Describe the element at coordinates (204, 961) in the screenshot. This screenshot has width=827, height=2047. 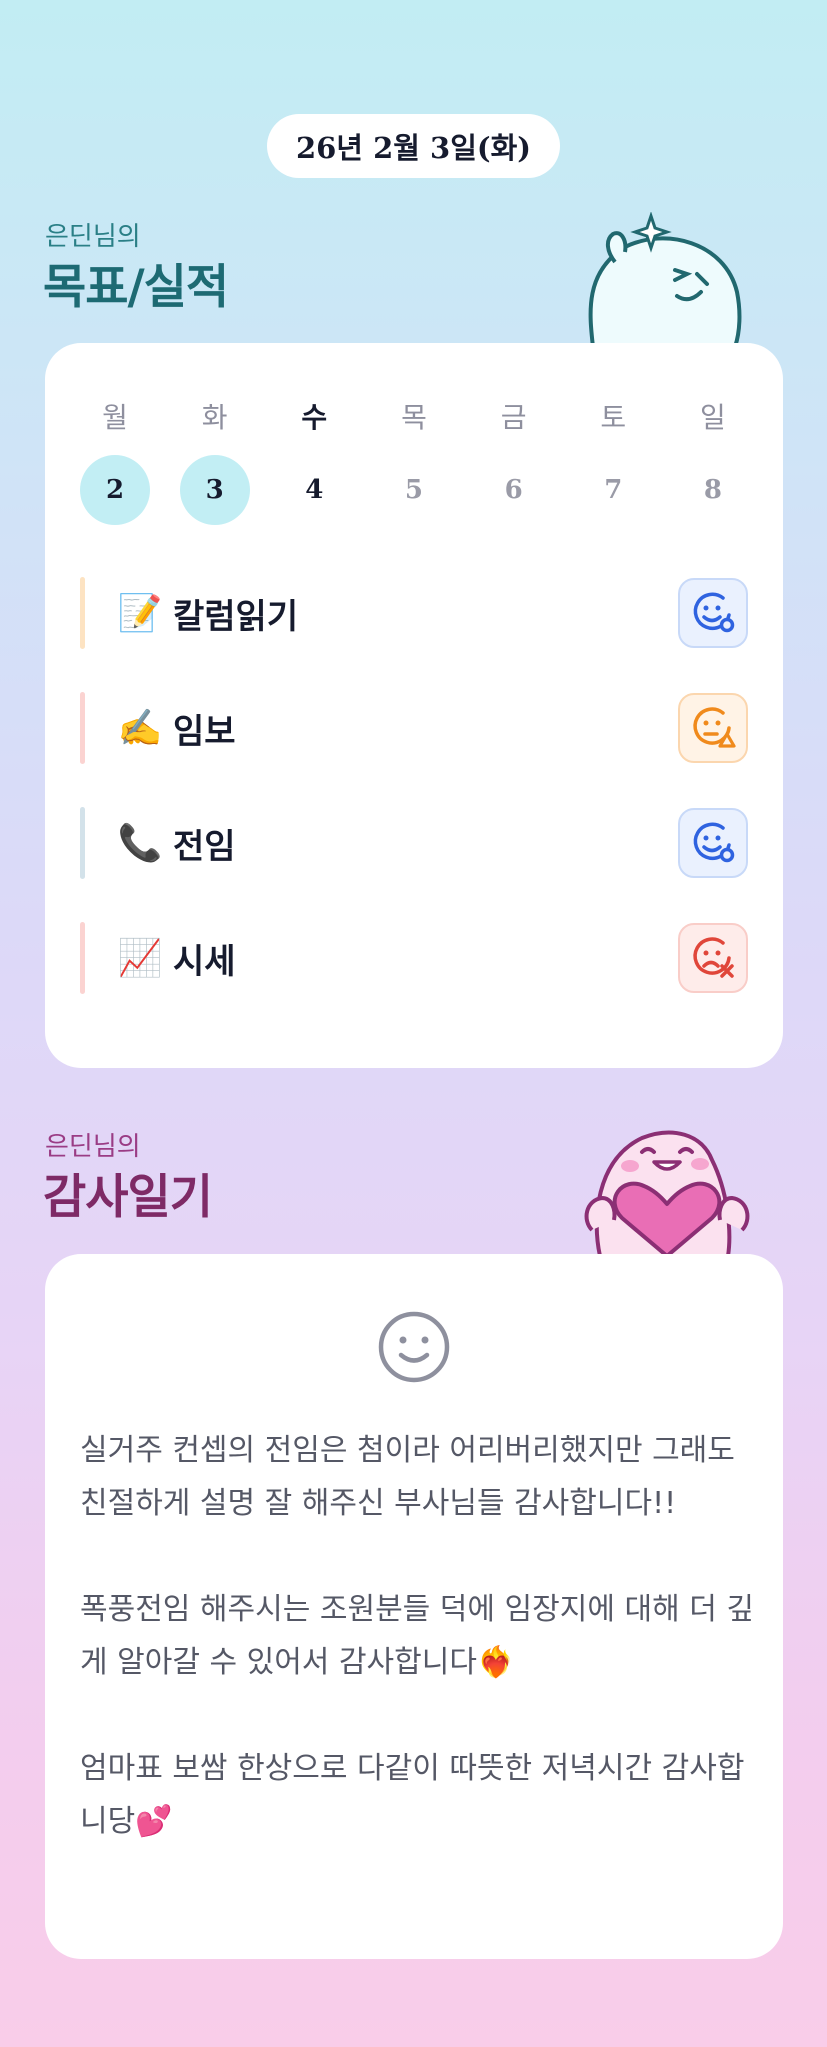
I see `goal-label: 시세` at that location.